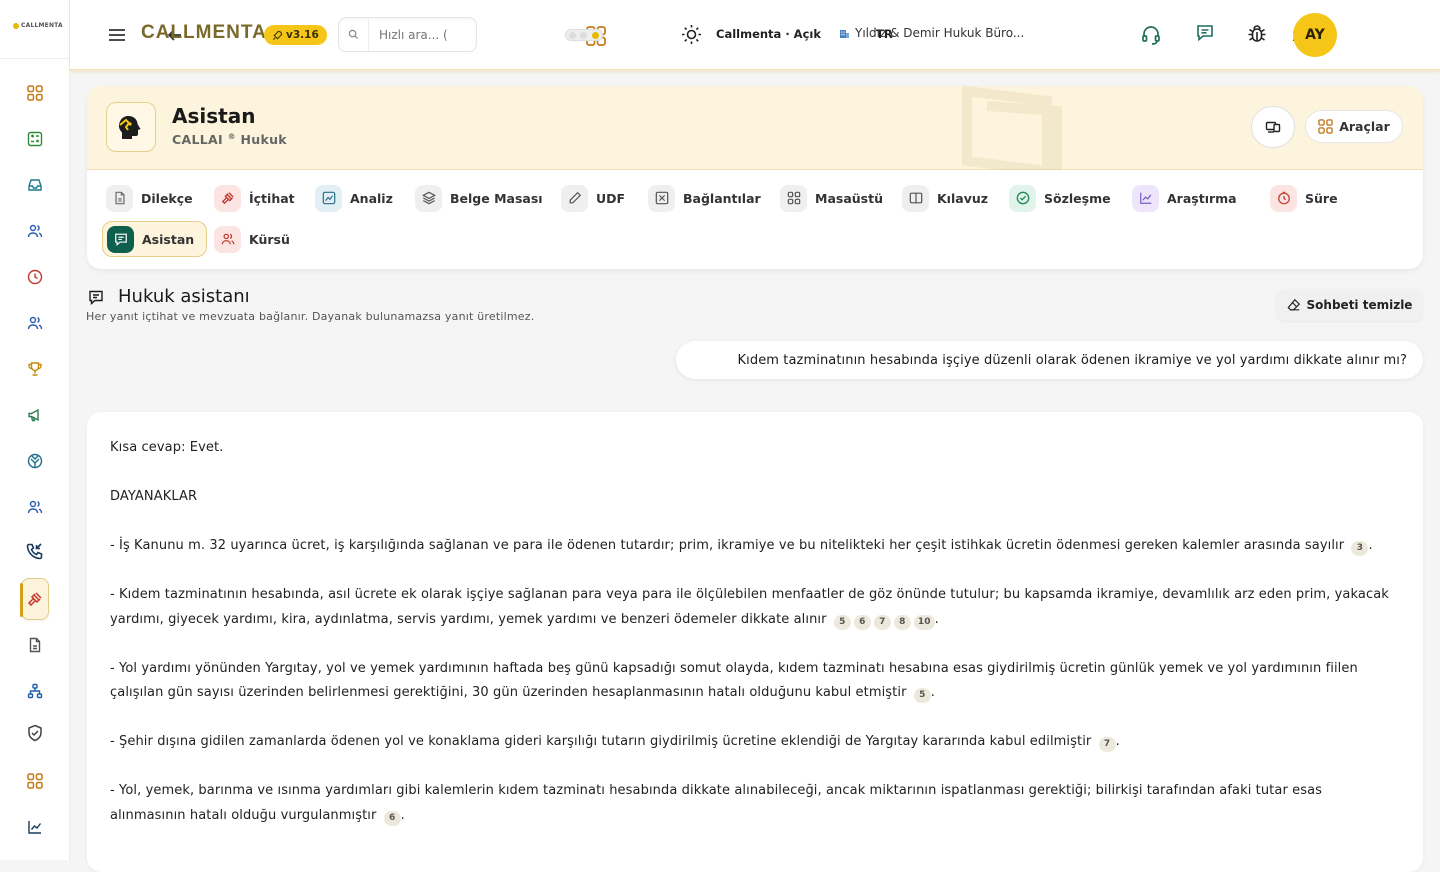  Describe the element at coordinates (254, 198) in the screenshot. I see `tab-ictihat: İçtihat` at that location.